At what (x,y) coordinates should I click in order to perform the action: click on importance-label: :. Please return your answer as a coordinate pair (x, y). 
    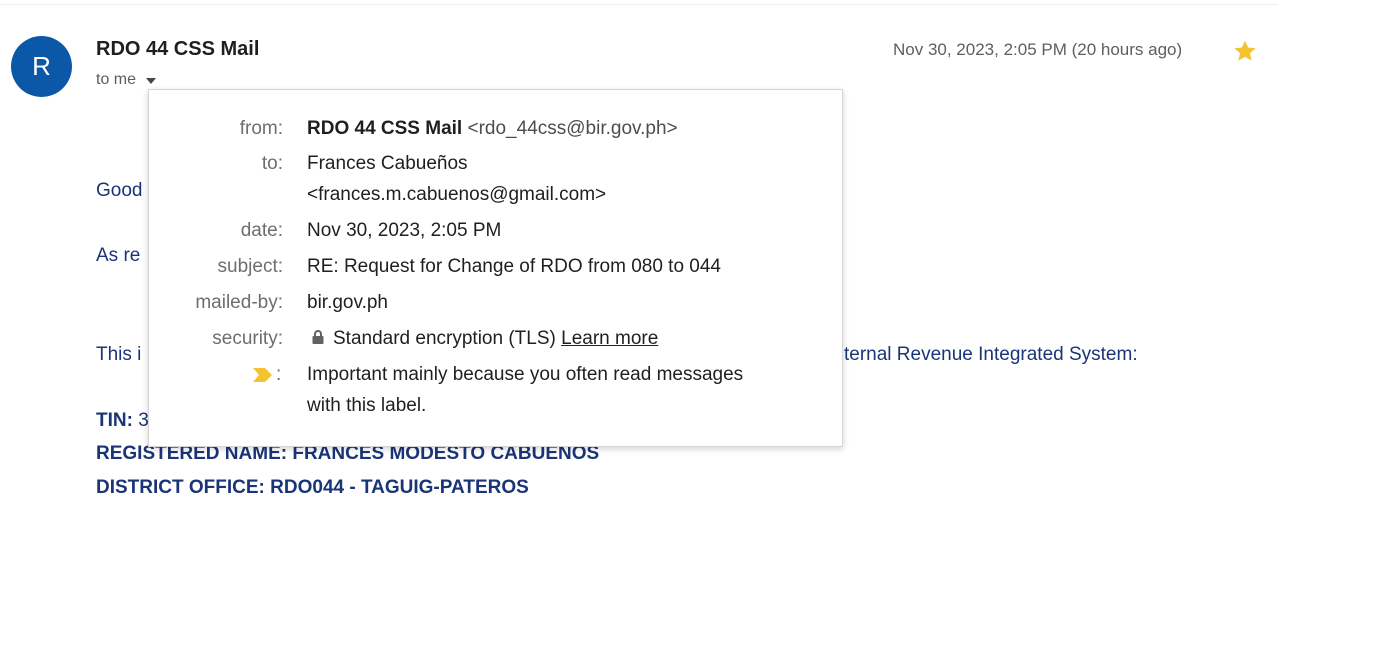
    Looking at the image, I should click on (279, 374).